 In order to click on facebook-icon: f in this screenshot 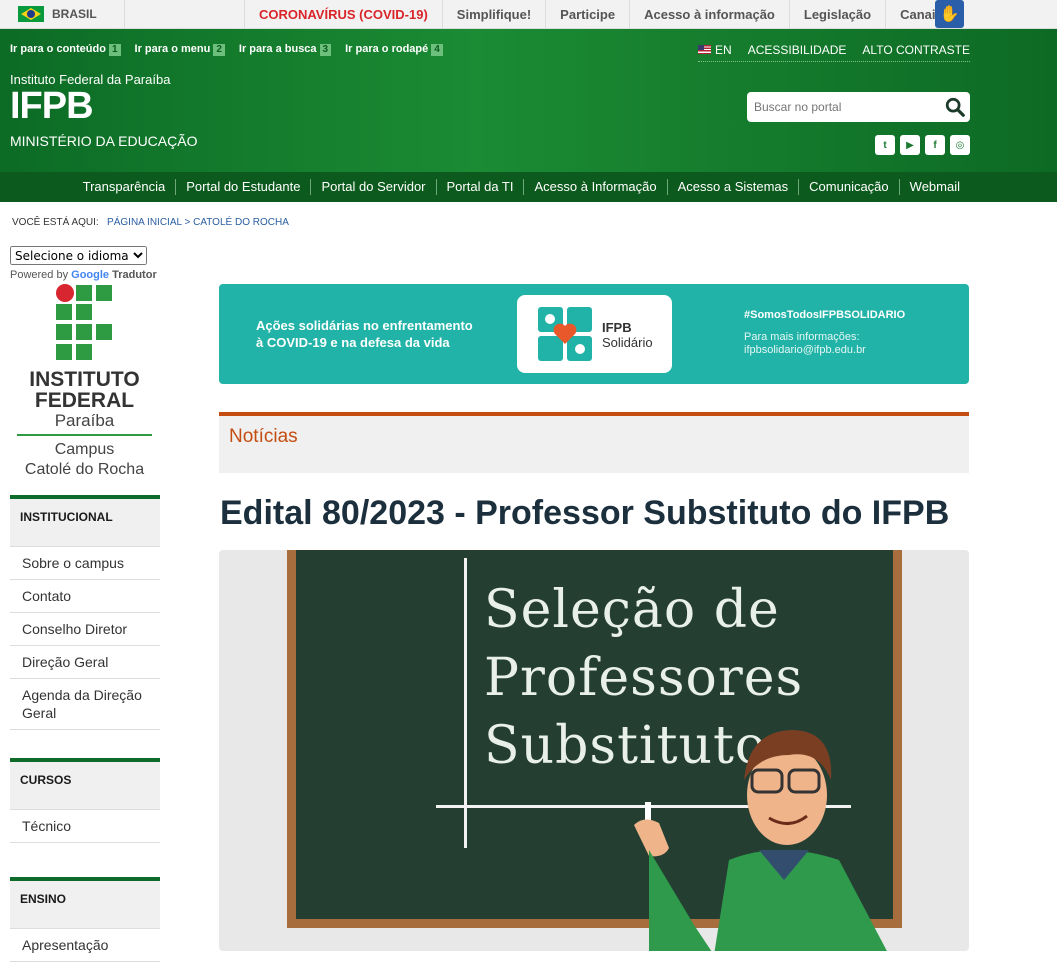, I will do `click(935, 145)`.